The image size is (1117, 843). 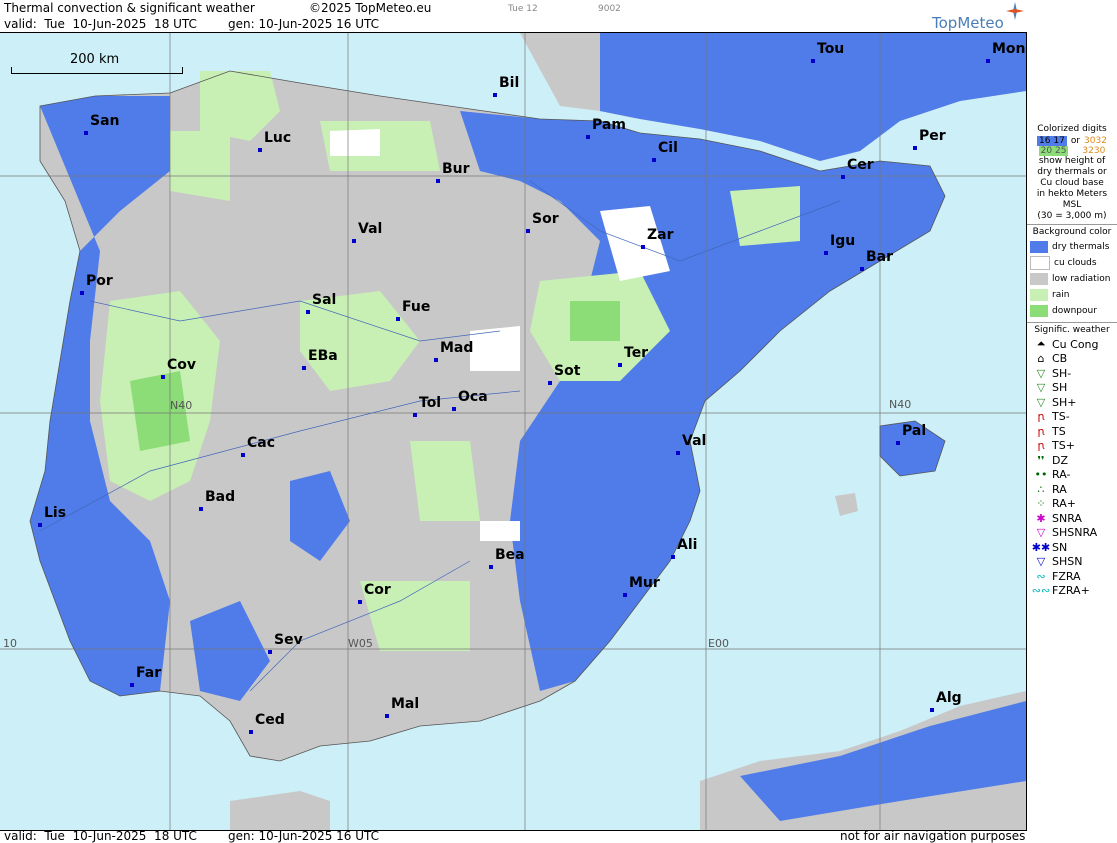 I want to click on legend-wx-item: ⁘ RA+, so click(x=1072, y=504).